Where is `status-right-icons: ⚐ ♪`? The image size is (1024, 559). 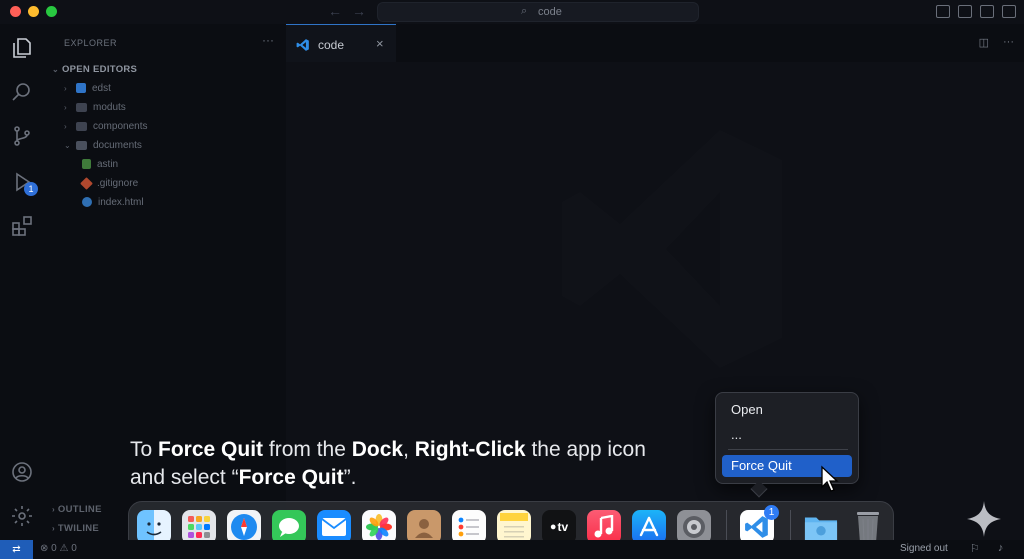
status-right-icons: ⚐ ♪ is located at coordinates (986, 548).